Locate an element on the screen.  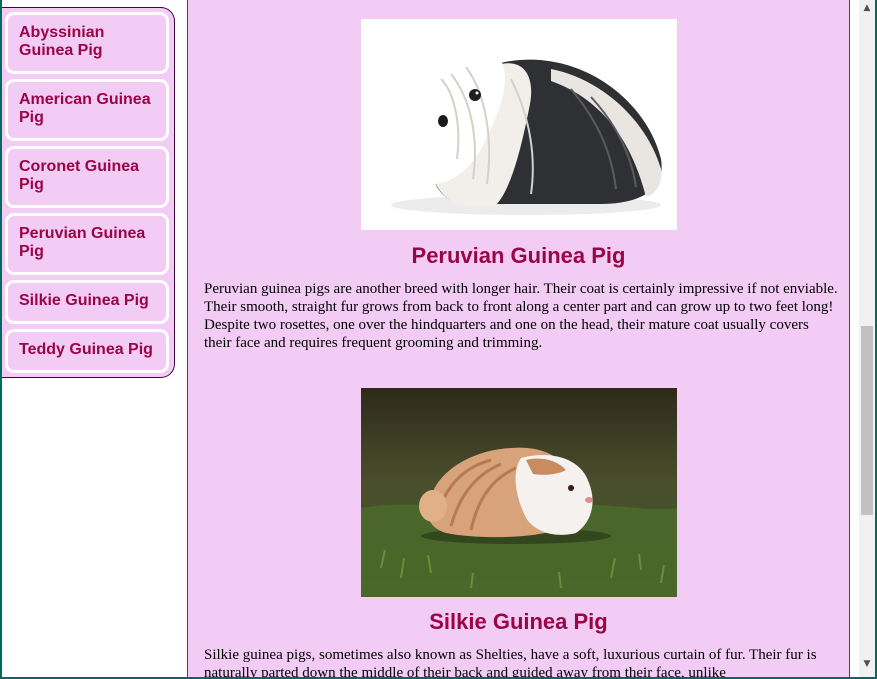
triangle-up-icon: ▲ is located at coordinates (867, 8).